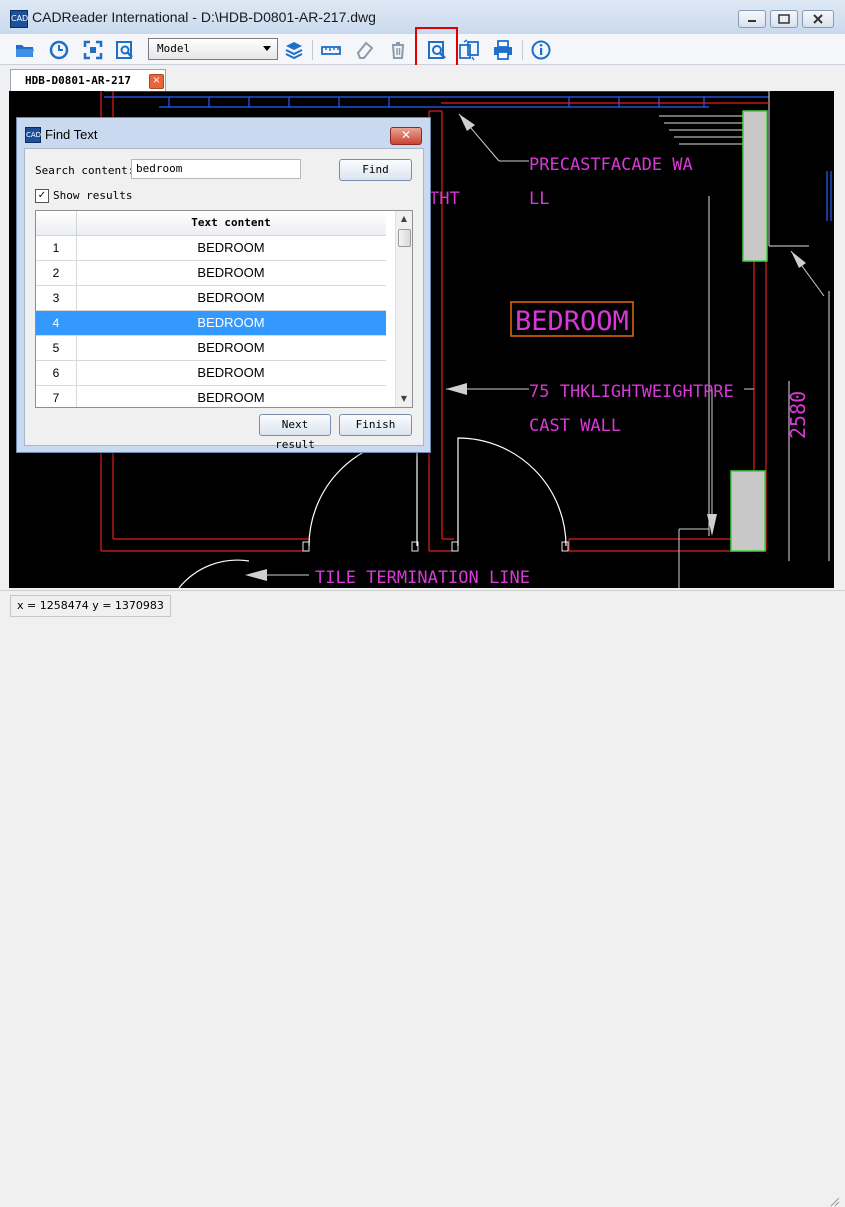 This screenshot has width=845, height=1207. I want to click on trash-icon, so click(398, 50).